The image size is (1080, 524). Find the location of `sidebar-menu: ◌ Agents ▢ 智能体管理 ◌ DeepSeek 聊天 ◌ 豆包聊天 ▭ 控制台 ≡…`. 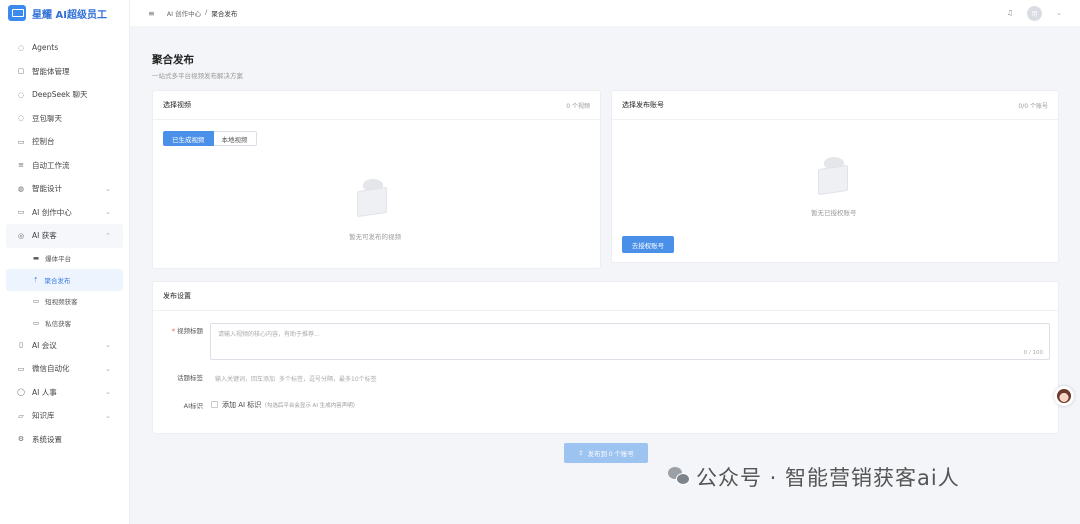

sidebar-menu: ◌ Agents ▢ 智能体管理 ◌ DeepSeek 聊天 ◌ 豆包聊天 ▭ 控制台 ≡… is located at coordinates (64, 238).